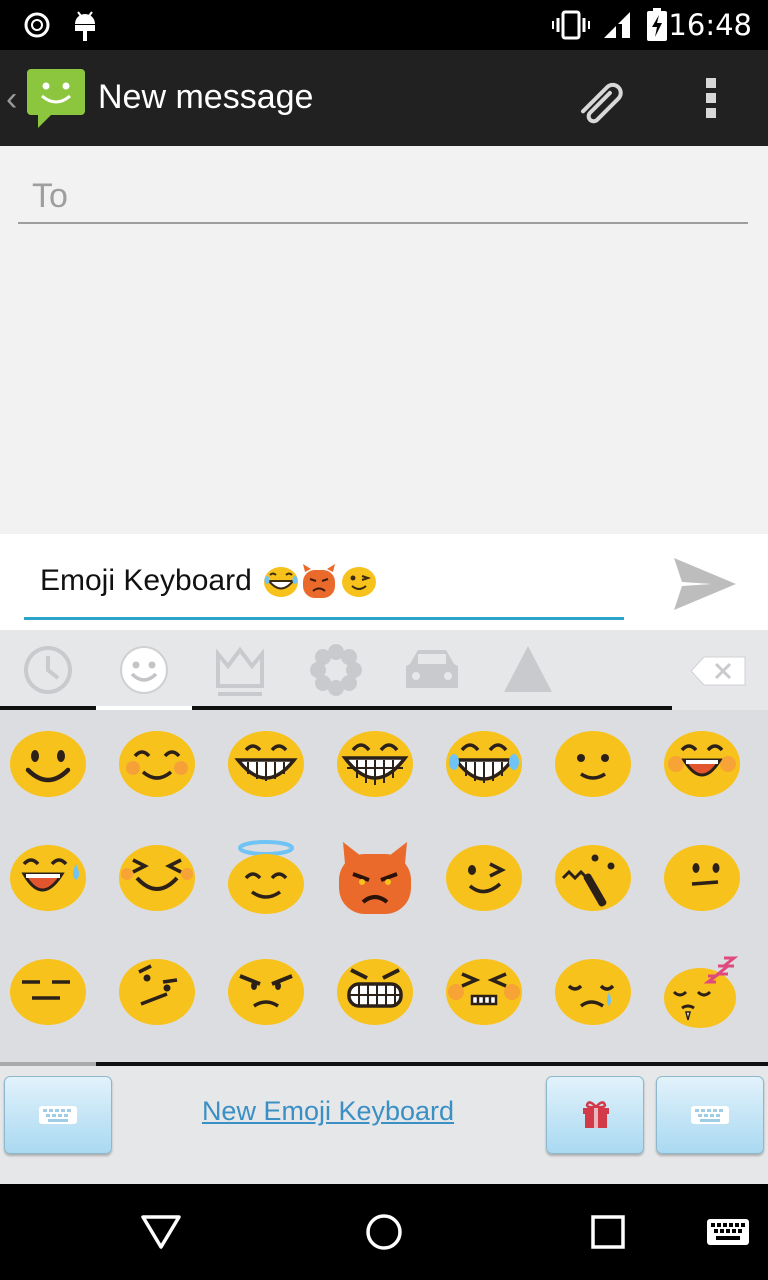  What do you see at coordinates (528, 670) in the screenshot?
I see `symbols-category-icon` at bounding box center [528, 670].